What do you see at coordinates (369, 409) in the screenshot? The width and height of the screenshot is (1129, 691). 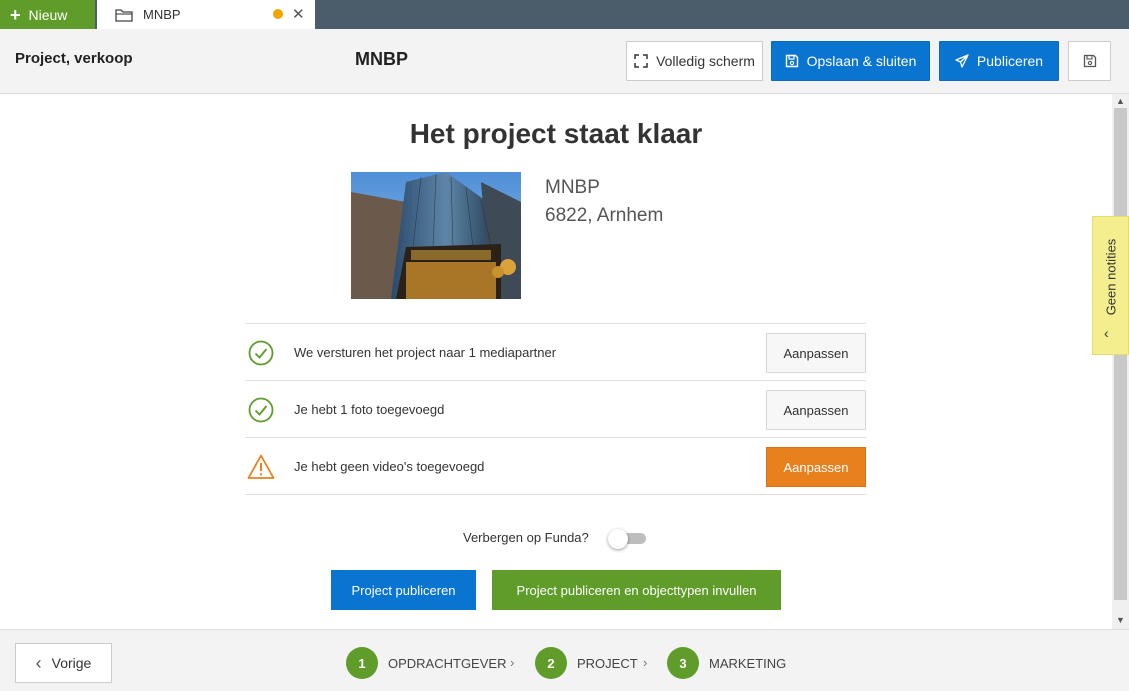 I see `checklist-text: Je hebt 1 foto toegevoegd` at bounding box center [369, 409].